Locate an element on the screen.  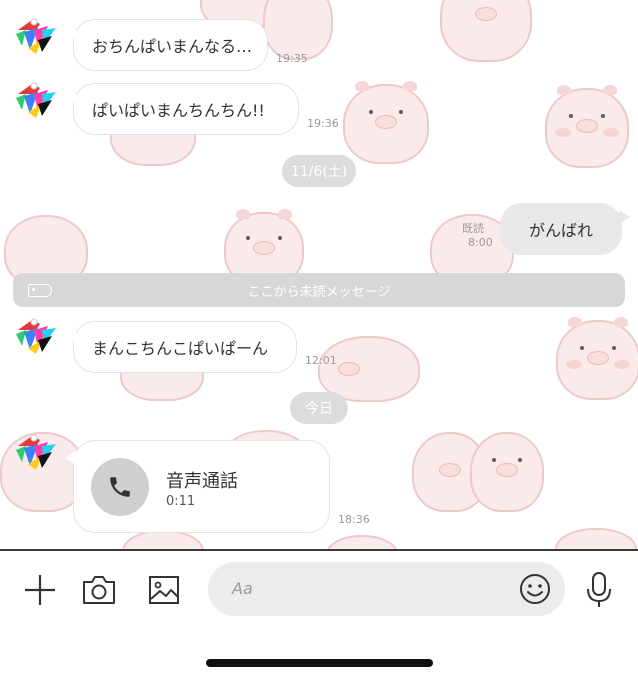
message-bubble: まんこちんこぱいぱーん is located at coordinates (181, 347).